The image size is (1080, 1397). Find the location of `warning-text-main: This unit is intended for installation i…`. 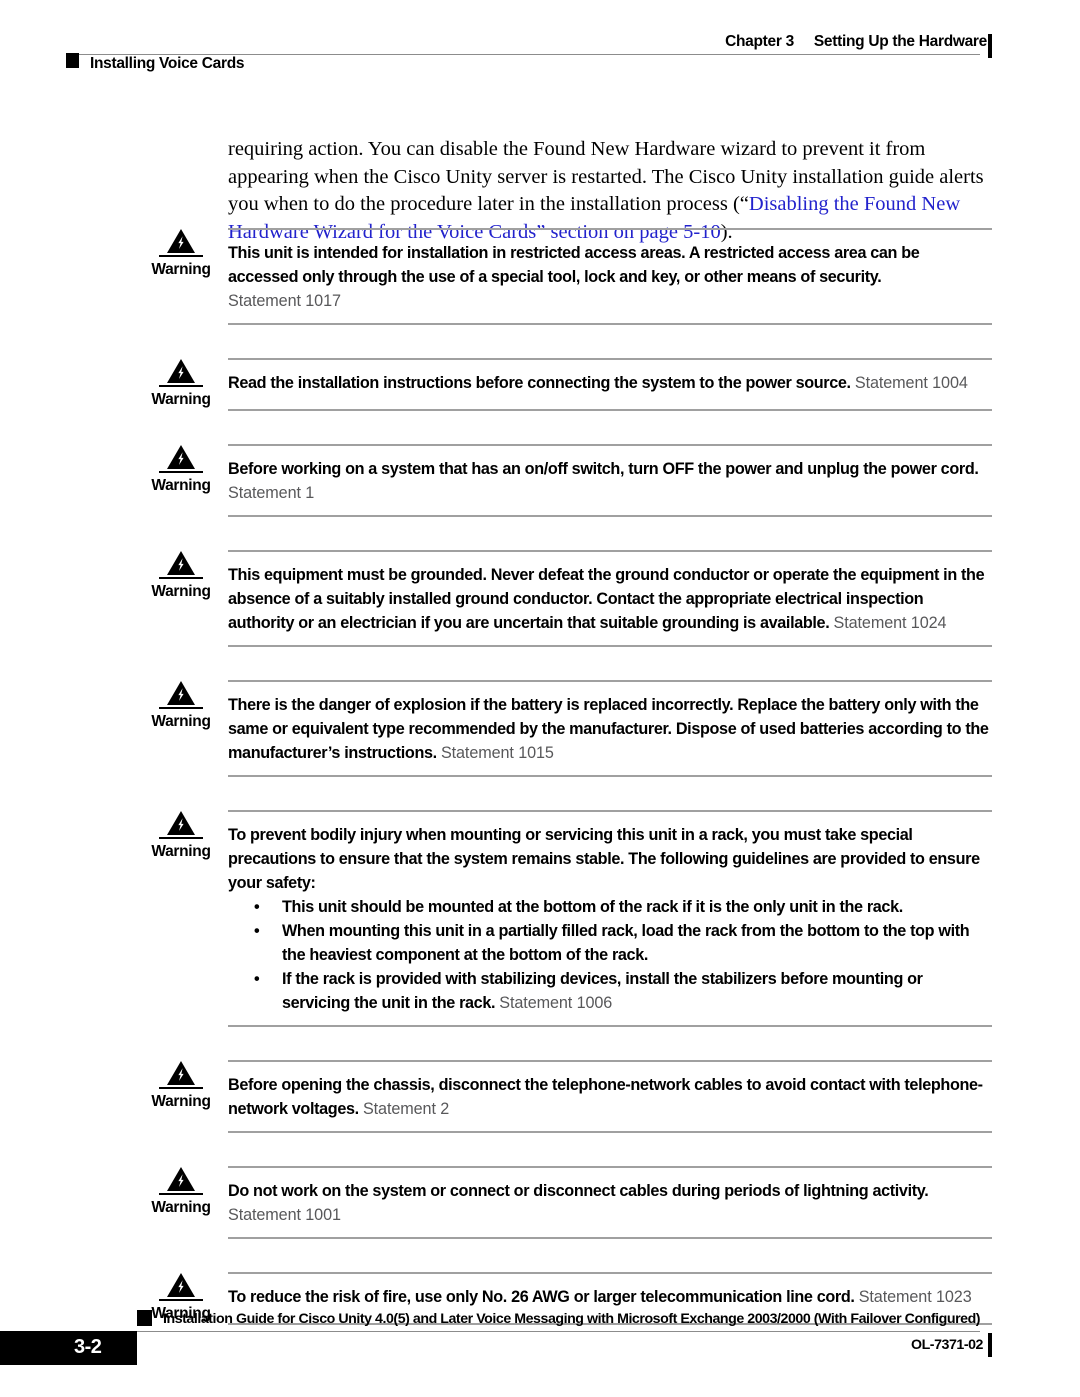

warning-text-main: This unit is intended for installation i… is located at coordinates (574, 265).